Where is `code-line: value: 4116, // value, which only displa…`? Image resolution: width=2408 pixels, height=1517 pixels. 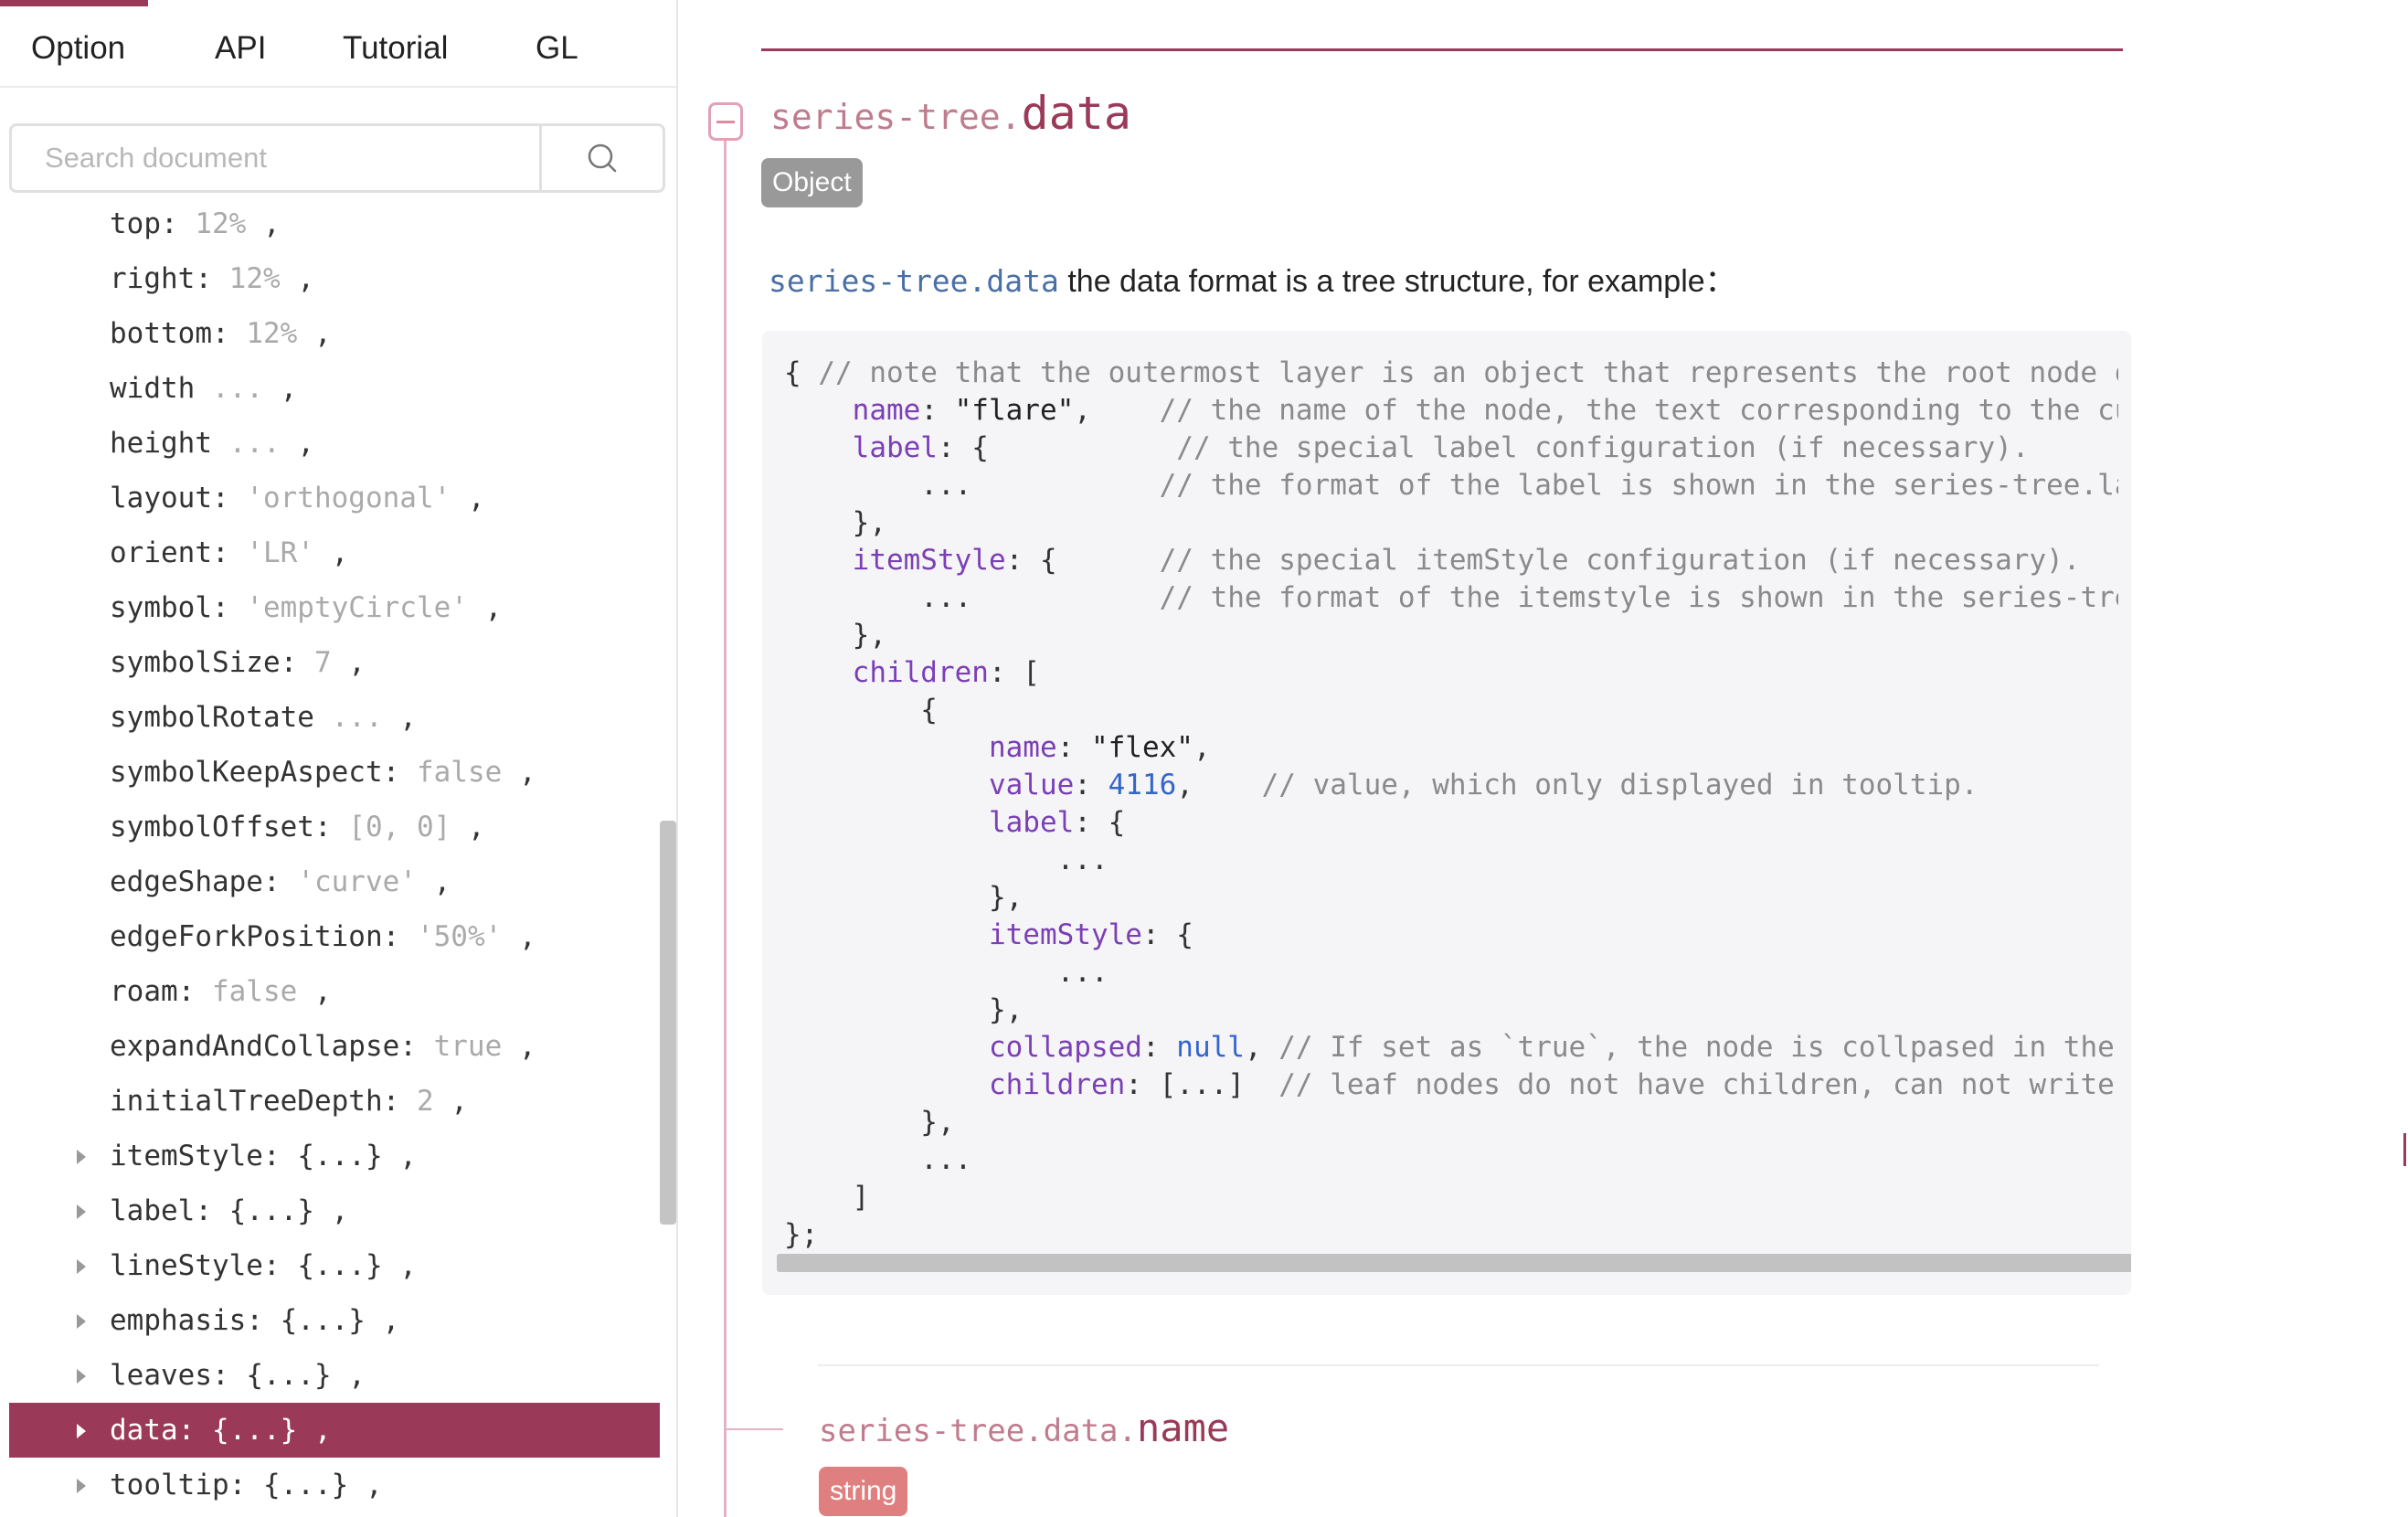
code-line: value: 4116, // value, which only displa… is located at coordinates (1451, 785).